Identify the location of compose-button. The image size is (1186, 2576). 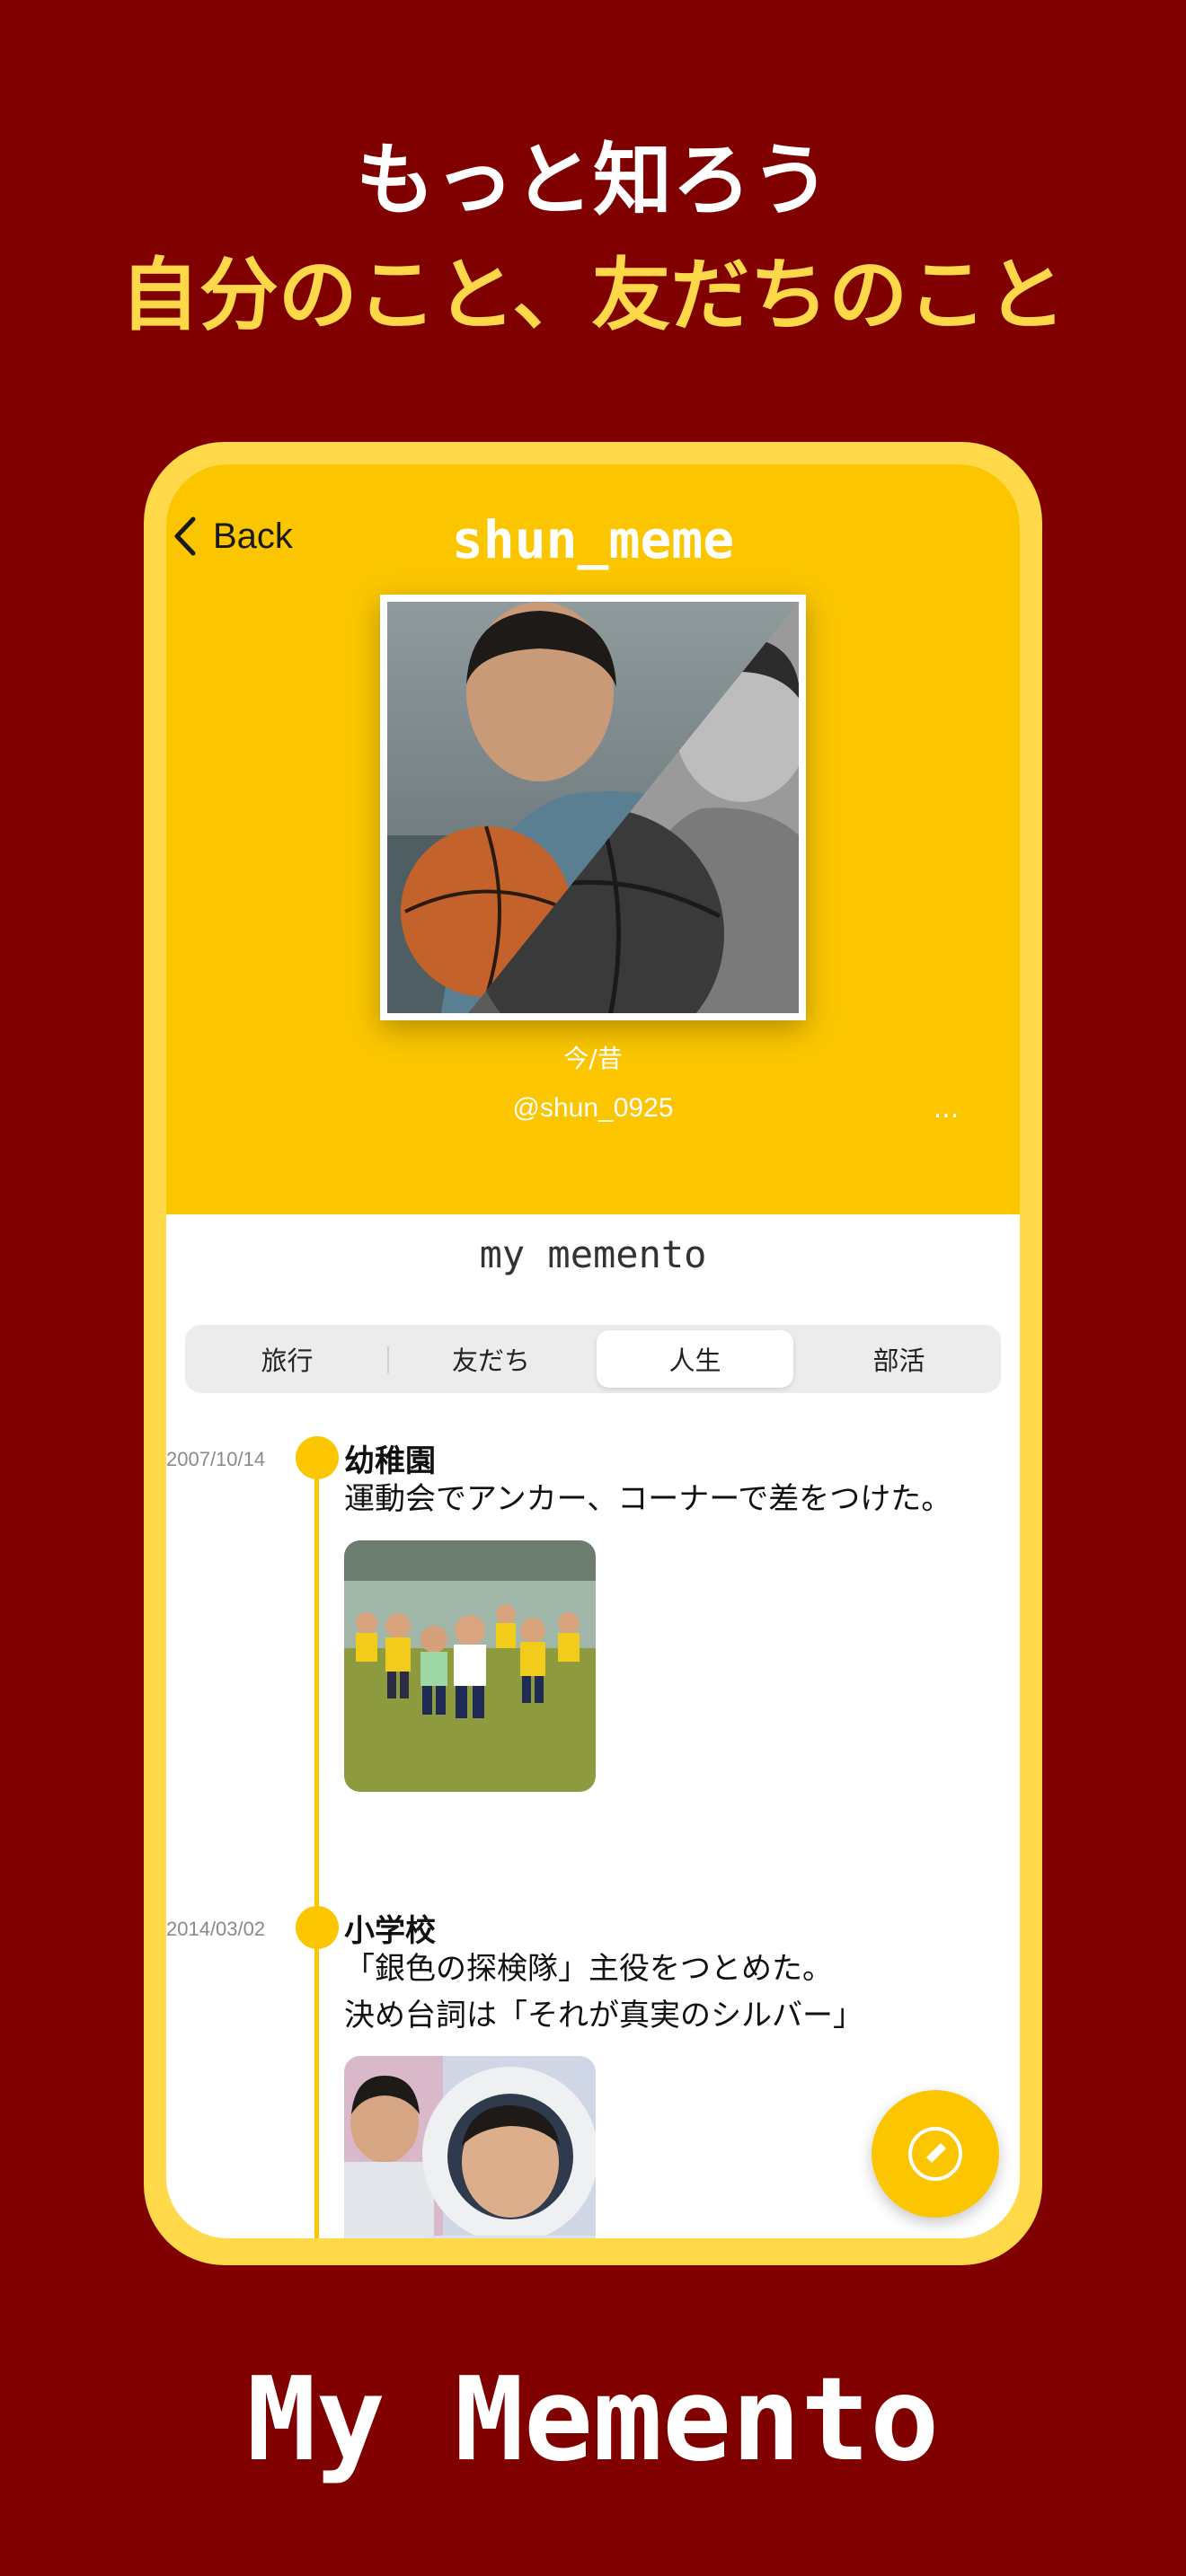
(935, 2154).